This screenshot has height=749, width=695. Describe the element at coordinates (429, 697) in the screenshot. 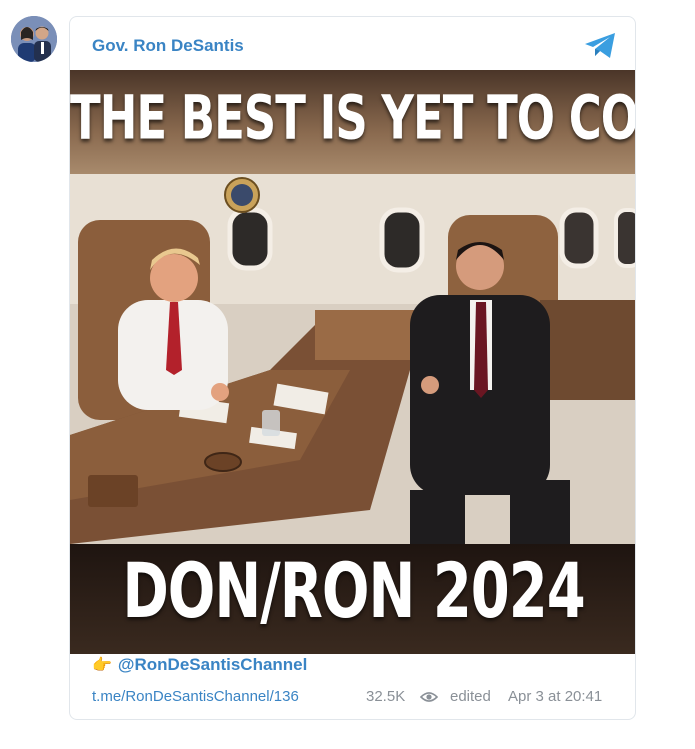

I see `eye-icon` at that location.